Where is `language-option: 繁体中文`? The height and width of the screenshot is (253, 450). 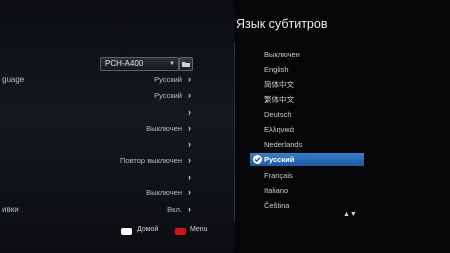
language-option: 繁体中文 is located at coordinates (307, 99).